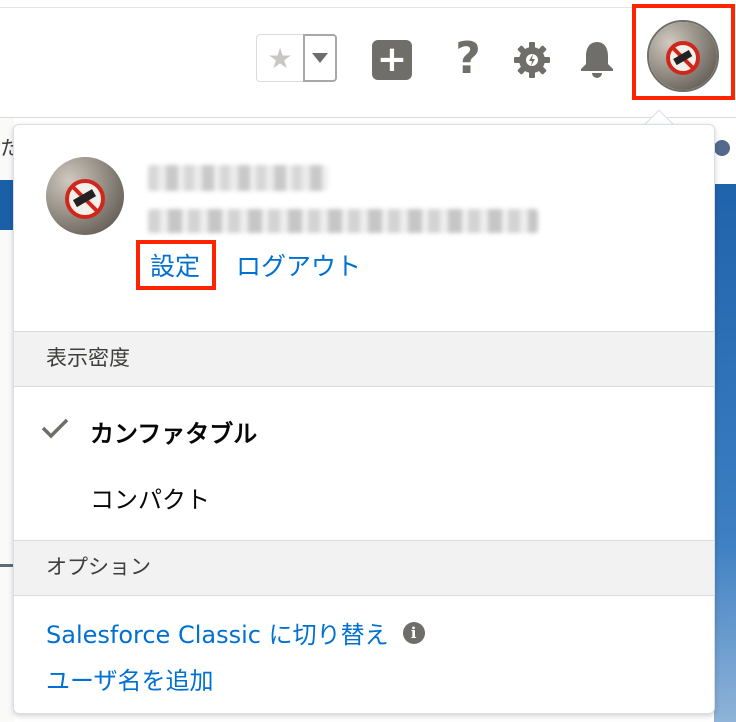 This screenshot has width=736, height=722. Describe the element at coordinates (7, 148) in the screenshot. I see `background-text-fragment: た` at that location.